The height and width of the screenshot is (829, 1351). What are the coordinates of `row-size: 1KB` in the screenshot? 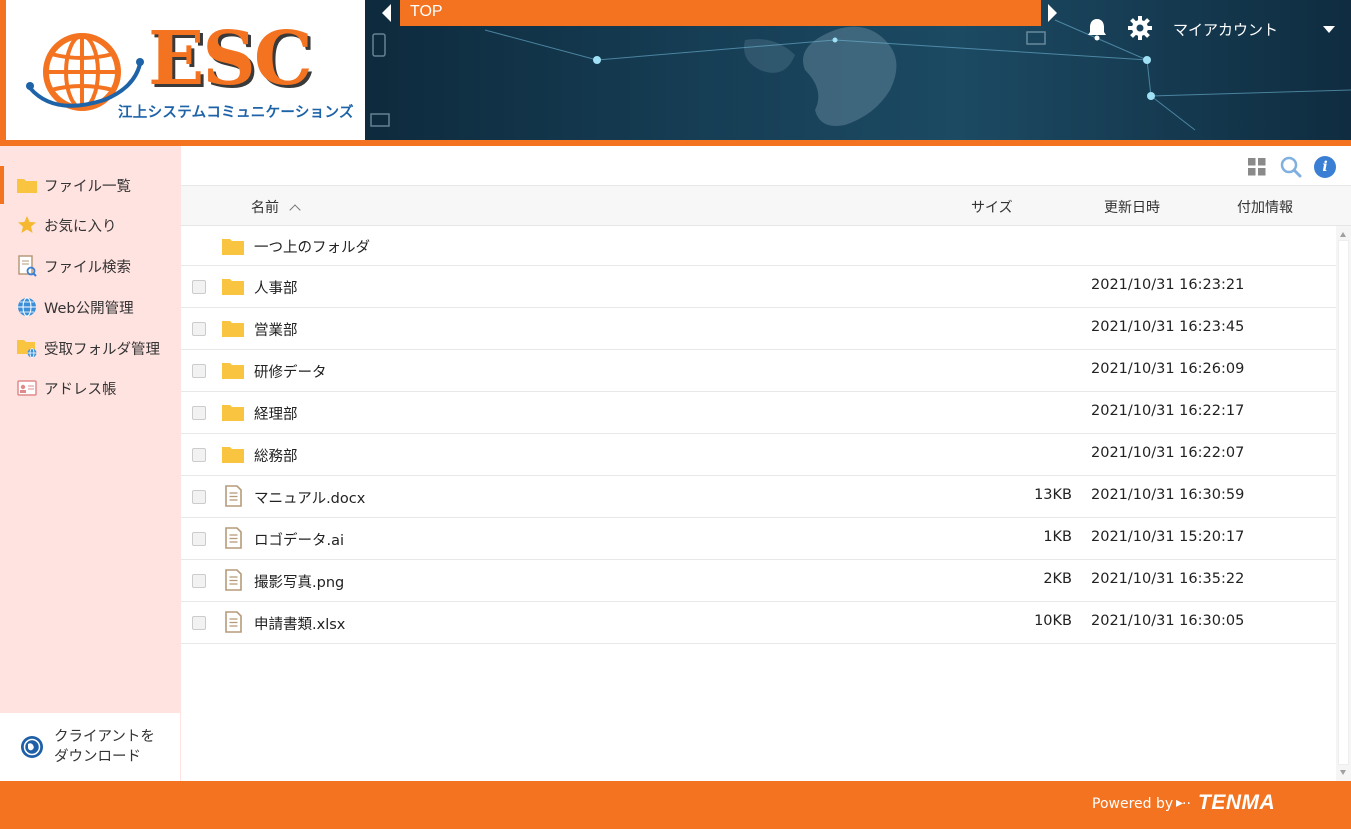 It's located at (1057, 537).